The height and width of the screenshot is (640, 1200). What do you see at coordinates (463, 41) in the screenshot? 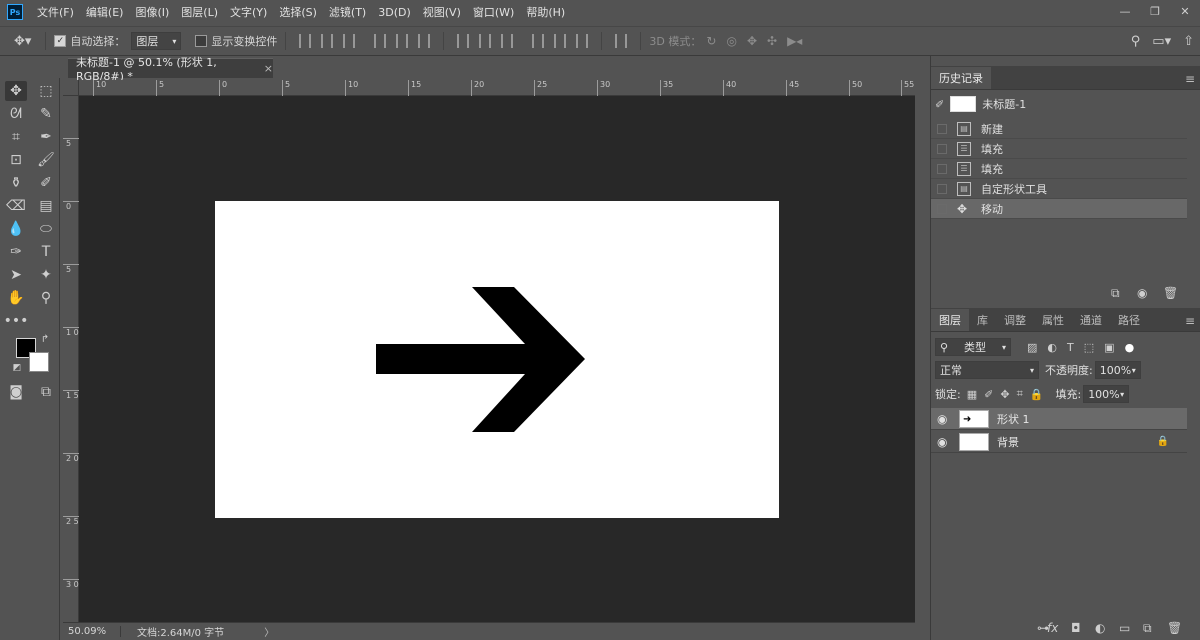
I see `distribute-top-icon` at bounding box center [463, 41].